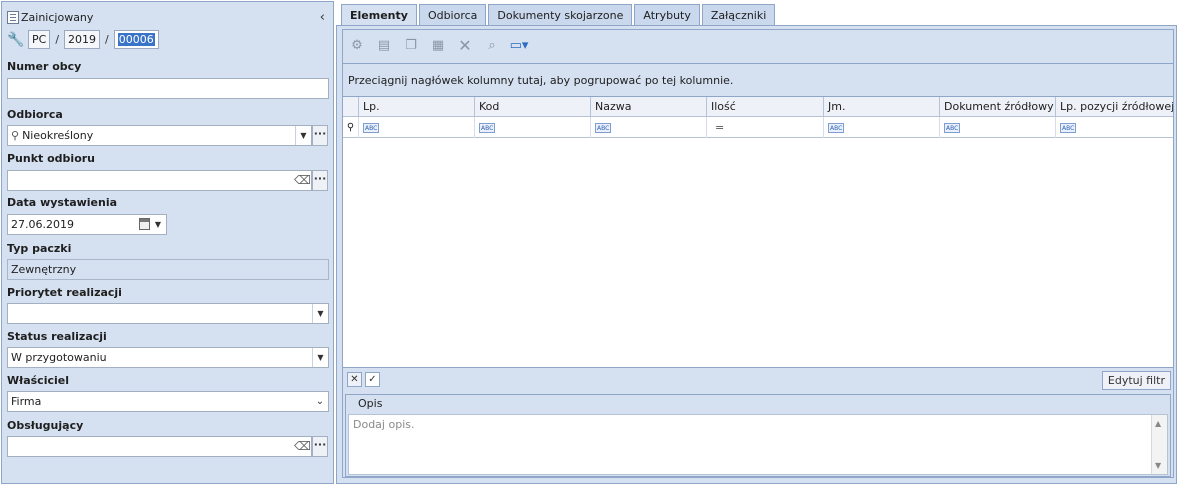 Image resolution: width=1180 pixels, height=488 pixels. Describe the element at coordinates (320, 446) in the screenshot. I see `obslugujacy-more-button: ···` at that location.